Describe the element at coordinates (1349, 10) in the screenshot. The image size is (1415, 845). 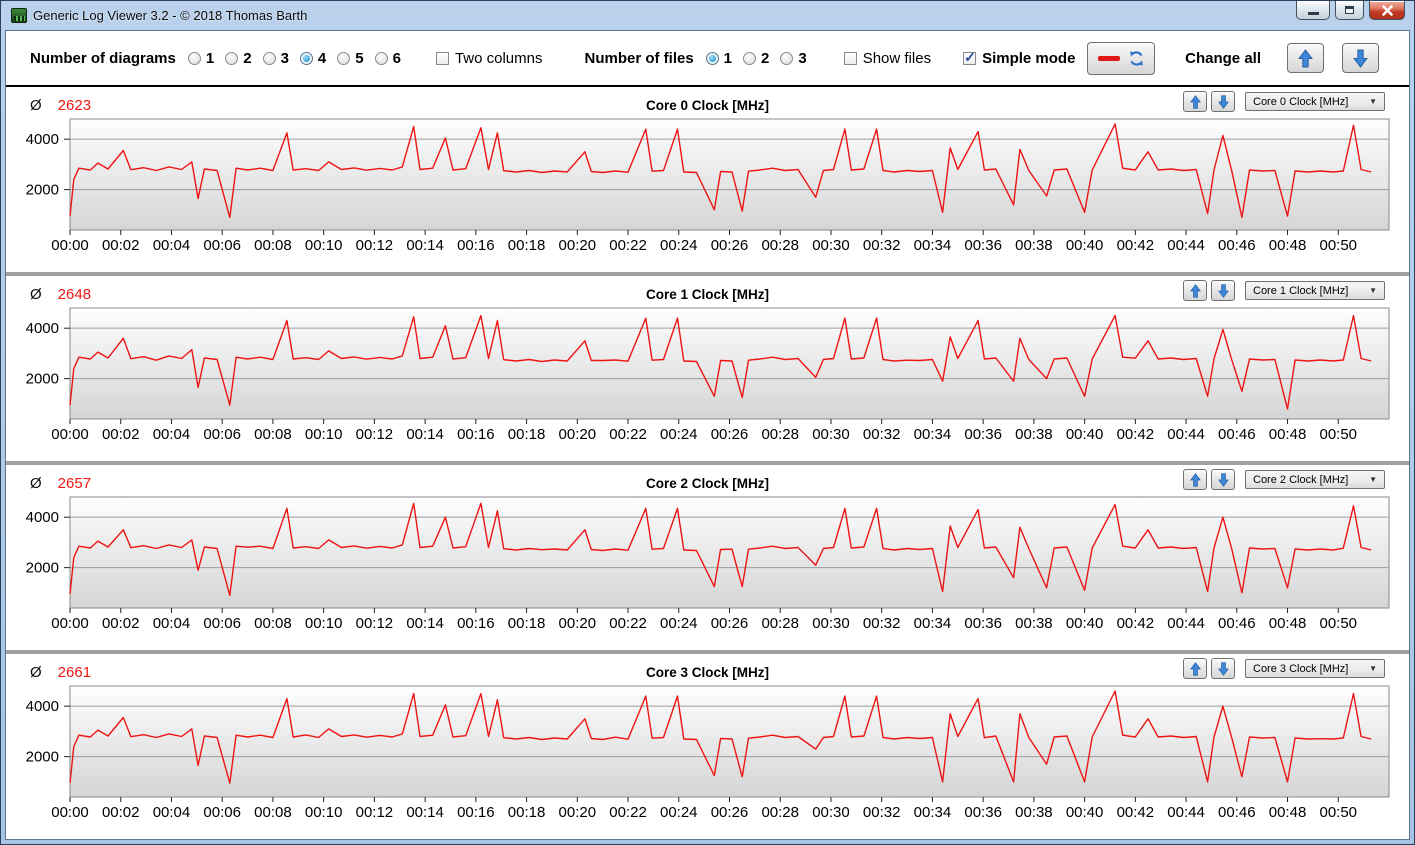
I see `maximize-button` at that location.